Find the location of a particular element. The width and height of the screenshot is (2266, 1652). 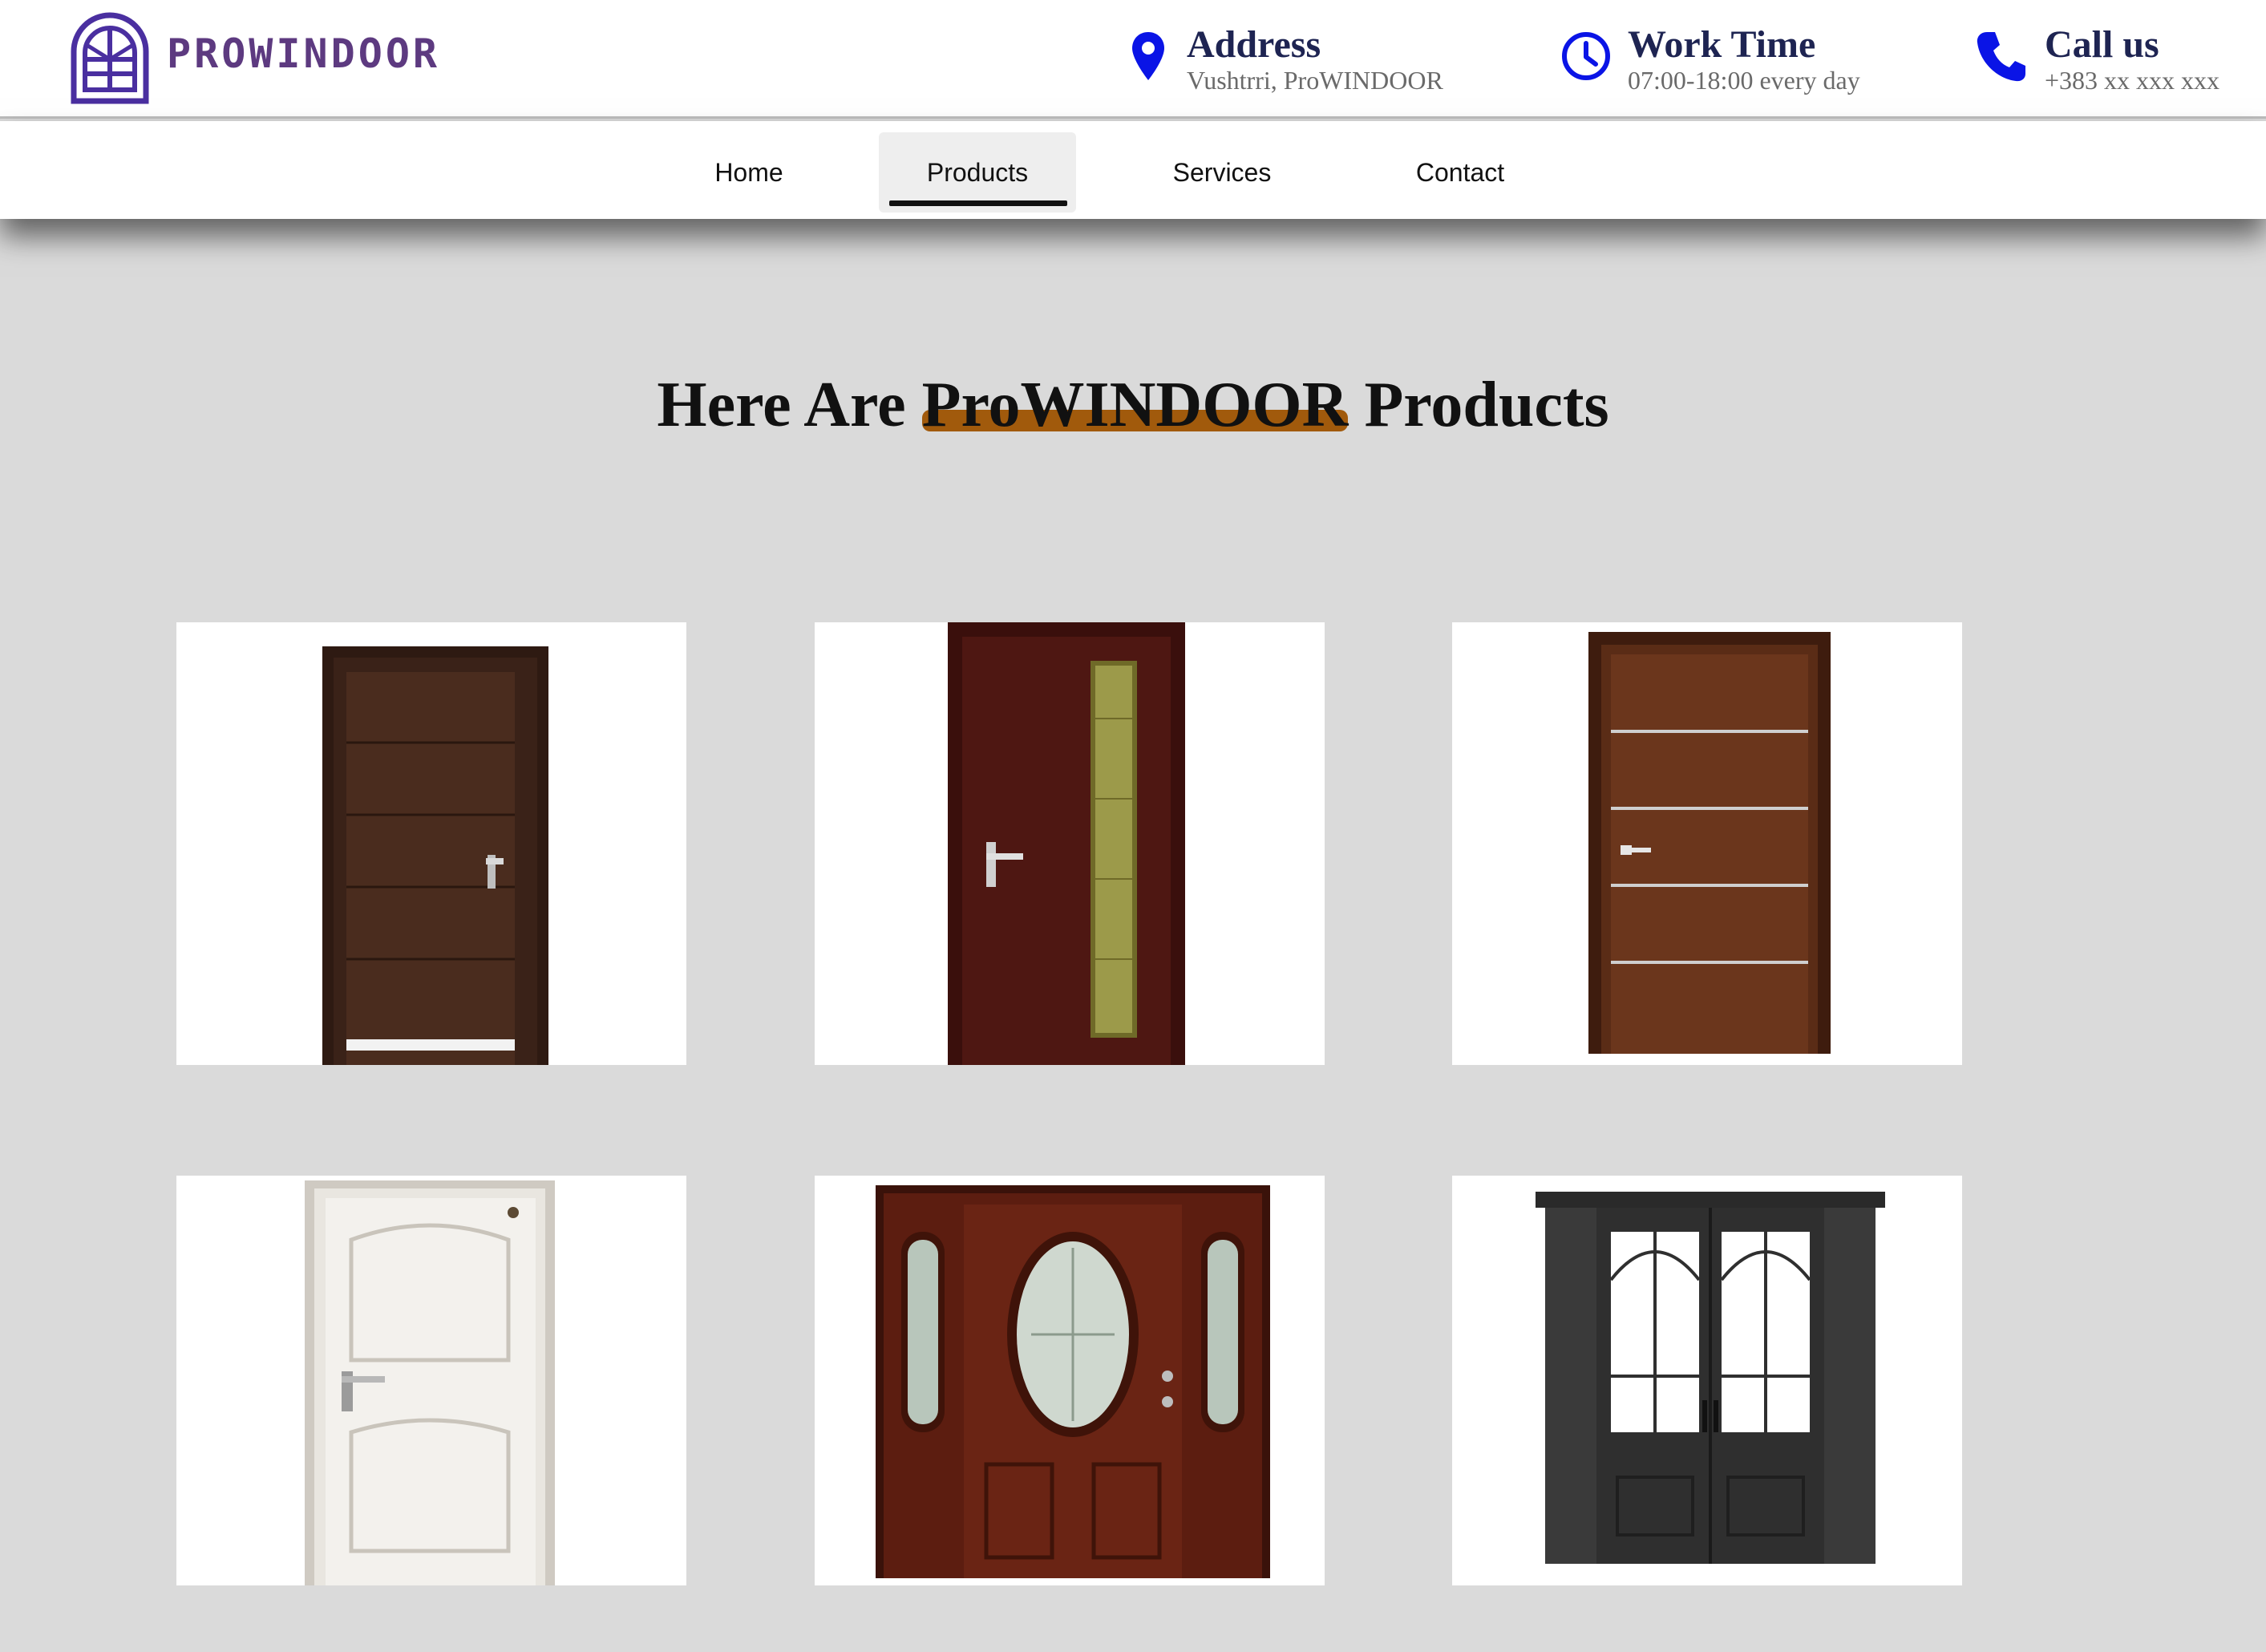

heading-after: Products is located at coordinates (1478, 405).